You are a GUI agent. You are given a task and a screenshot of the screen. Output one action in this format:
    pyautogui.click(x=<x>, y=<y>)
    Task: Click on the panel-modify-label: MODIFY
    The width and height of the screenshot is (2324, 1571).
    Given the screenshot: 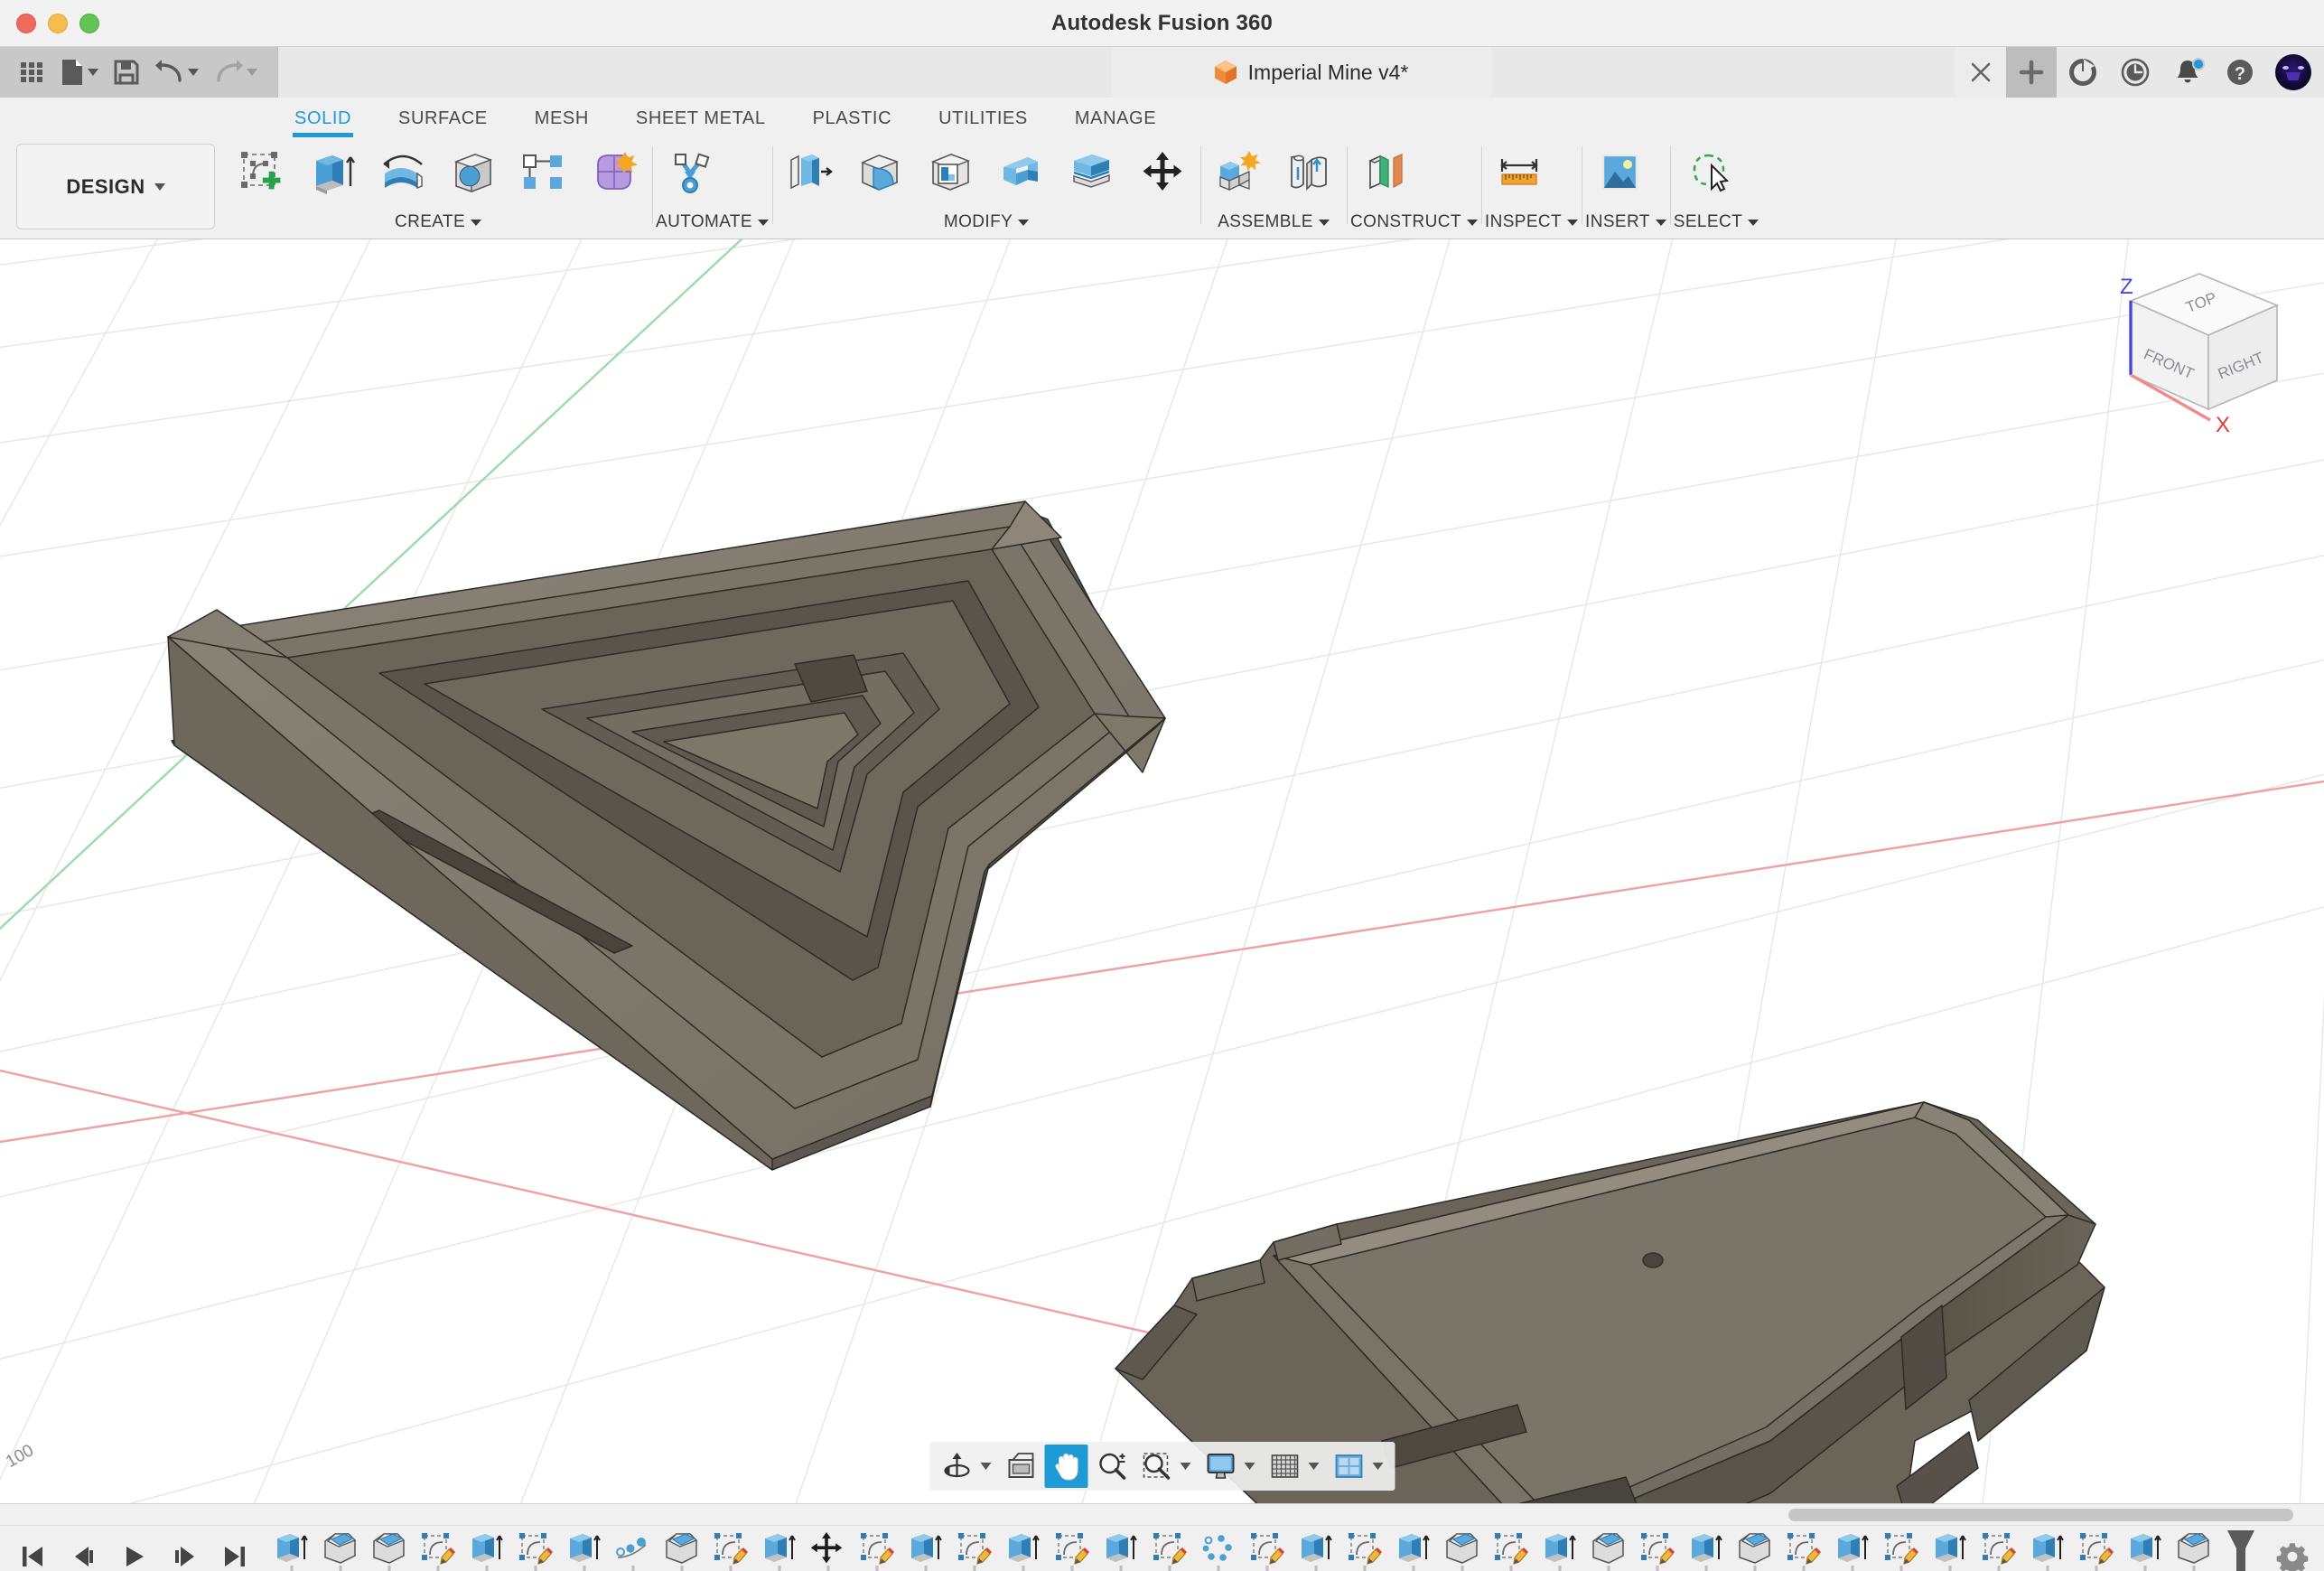 What is the action you would take?
    pyautogui.click(x=987, y=225)
    